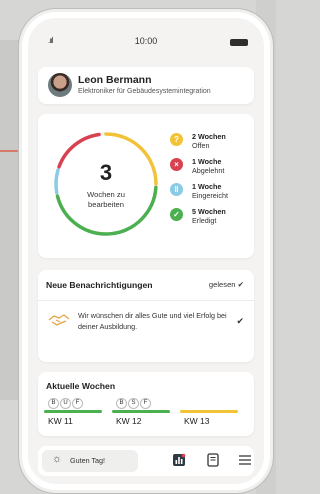 The width and height of the screenshot is (320, 494). Describe the element at coordinates (57, 459) in the screenshot. I see `sun-icon: ☼` at that location.